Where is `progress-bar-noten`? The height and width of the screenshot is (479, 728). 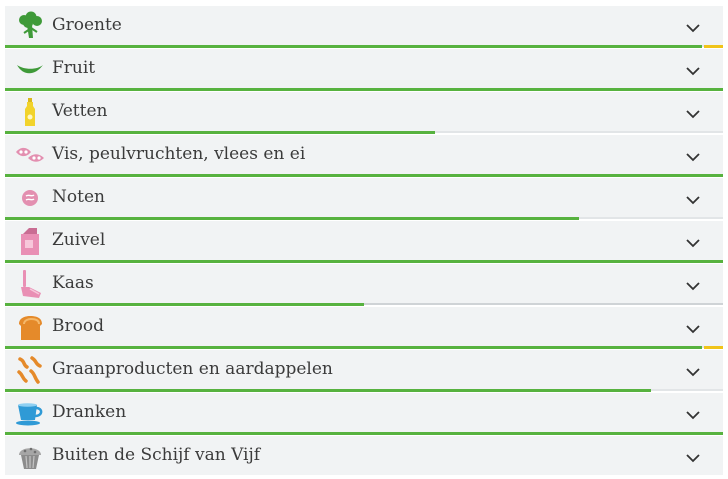 progress-bar-noten is located at coordinates (364, 218).